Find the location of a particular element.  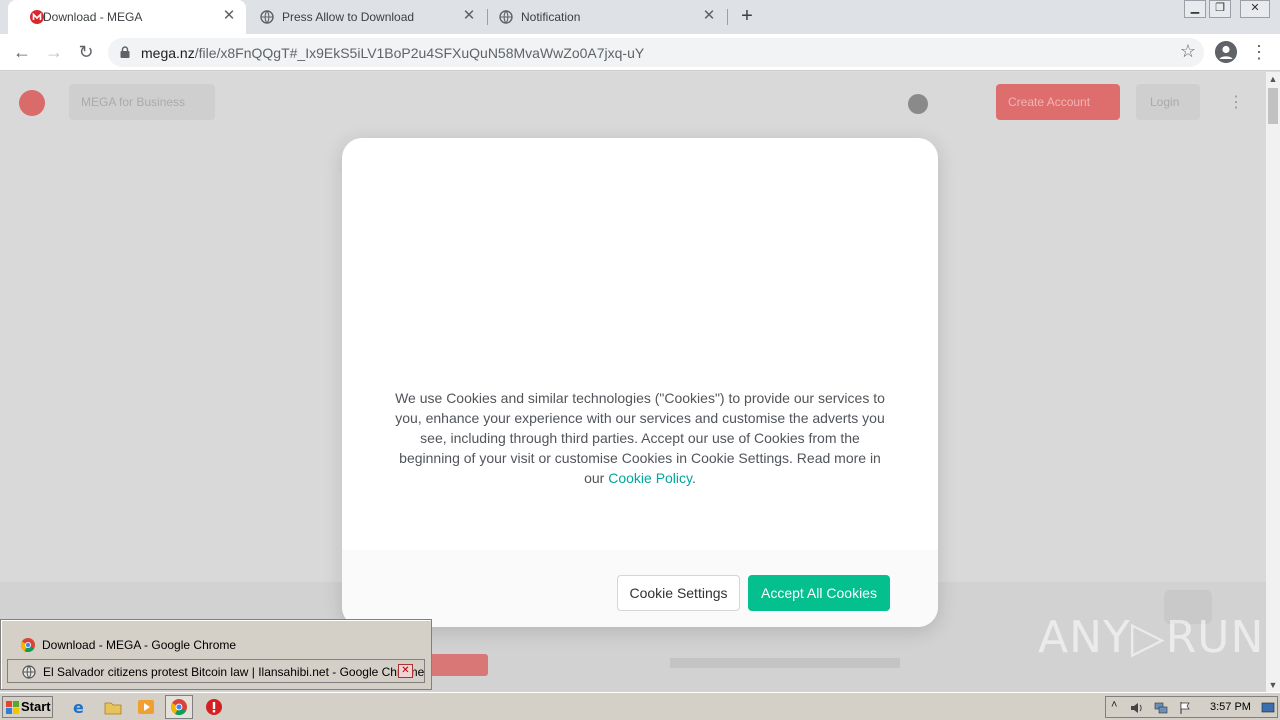

network-icon is located at coordinates (1161, 708).